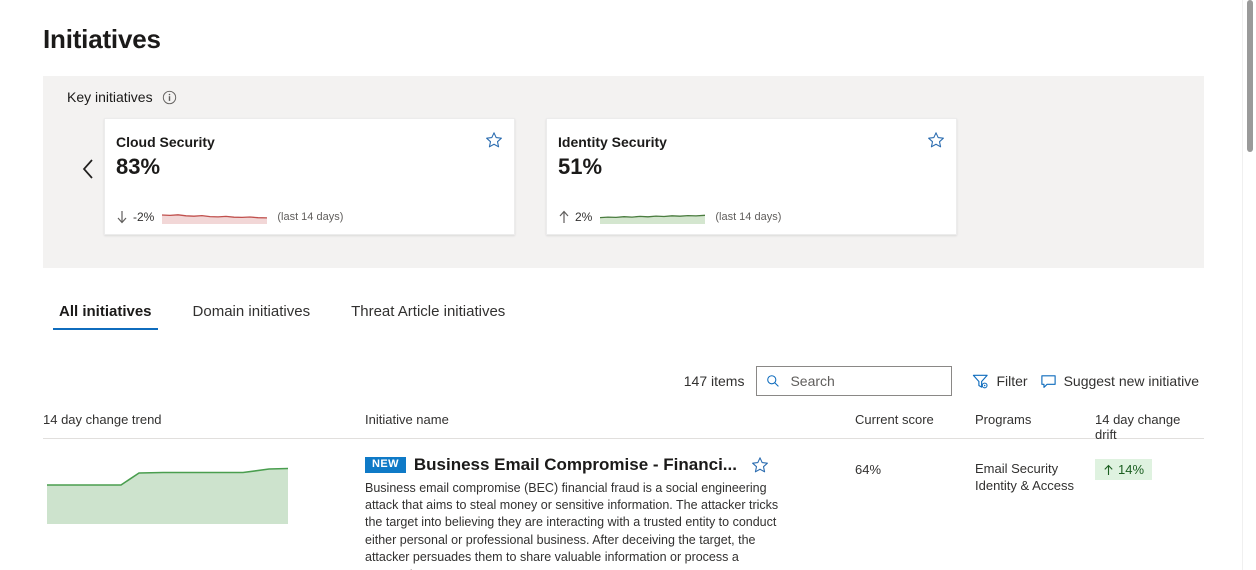  I want to click on card-trend: -2% (last 14 days), so click(229, 217).